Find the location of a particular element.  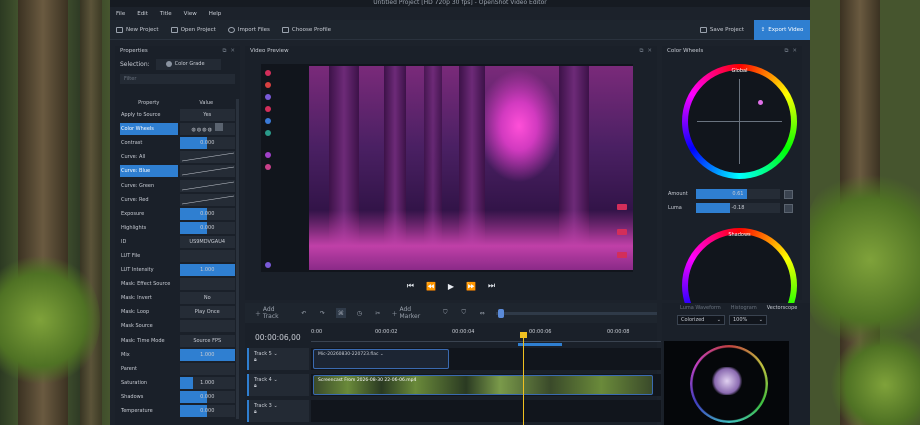

menu-view: View is located at coordinates (190, 14).